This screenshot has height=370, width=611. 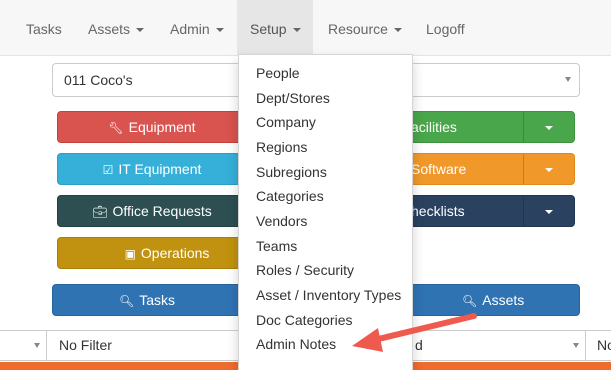 What do you see at coordinates (503, 300) in the screenshot?
I see `assets-search-button-label: Assets` at bounding box center [503, 300].